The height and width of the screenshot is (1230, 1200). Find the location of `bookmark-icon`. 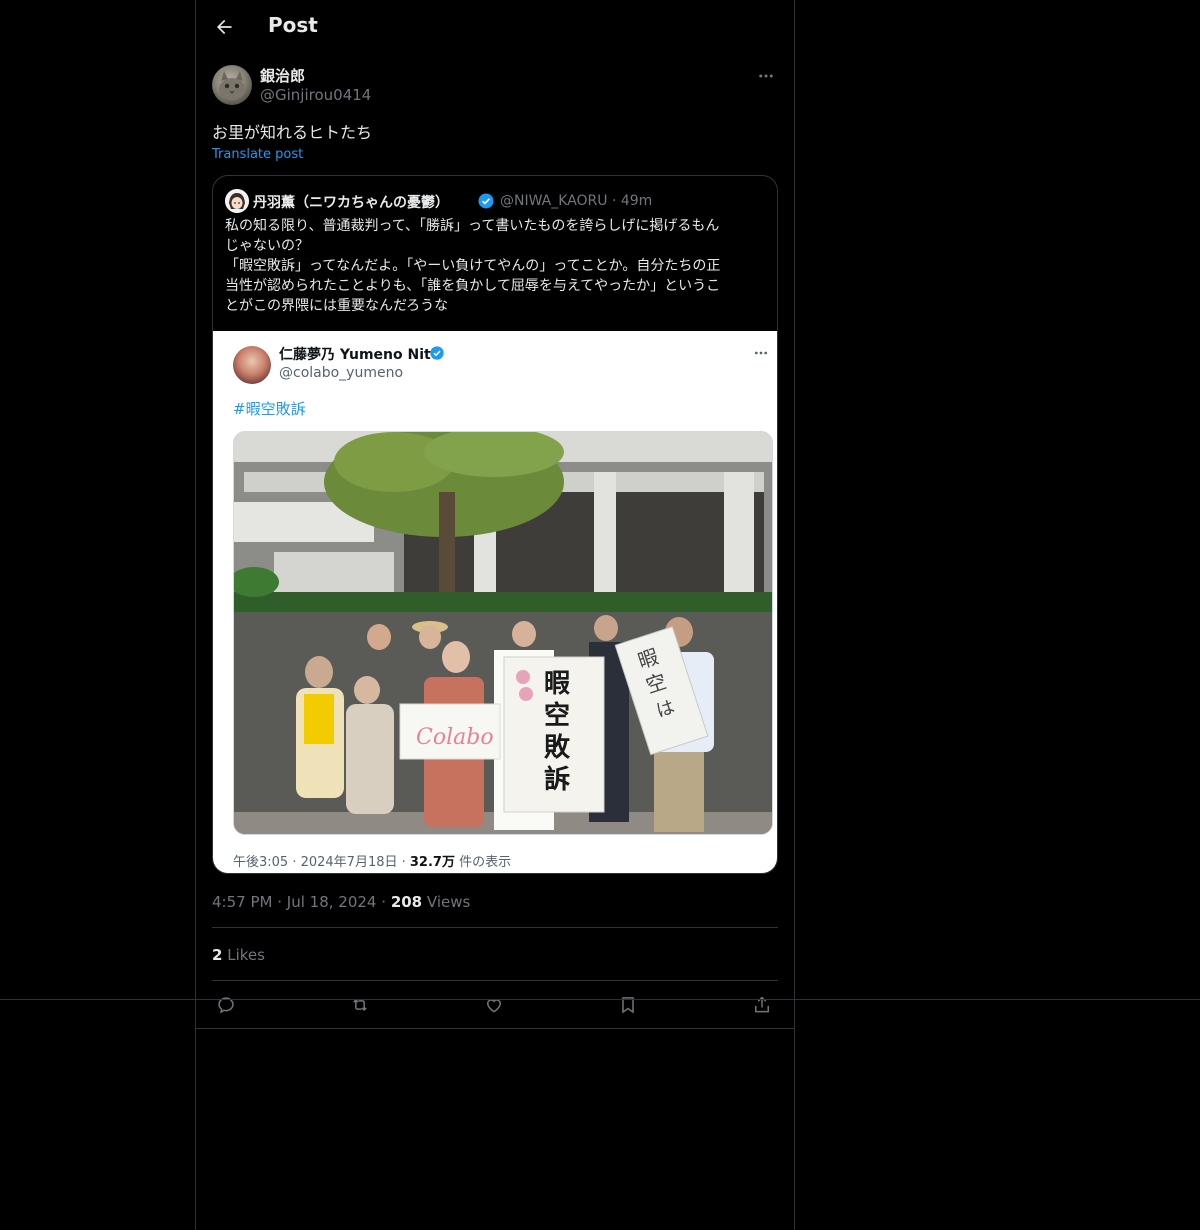

bookmark-icon is located at coordinates (628, 1005).